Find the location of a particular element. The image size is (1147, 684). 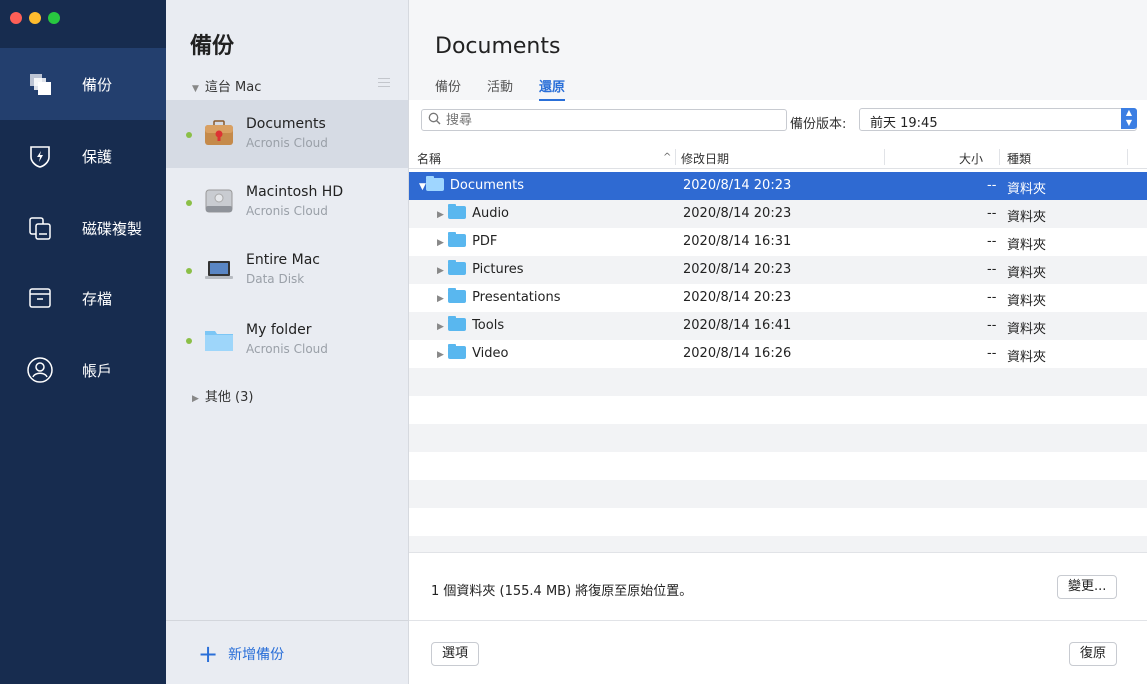

add-backup-label: 新增備份 is located at coordinates (256, 655).